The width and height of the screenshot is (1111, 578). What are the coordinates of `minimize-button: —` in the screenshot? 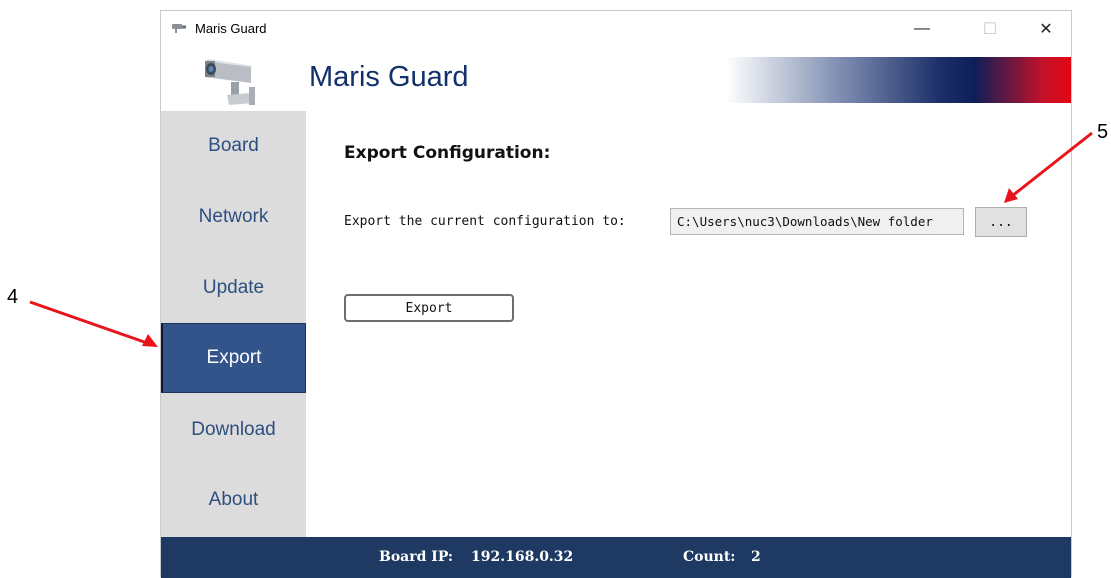 It's located at (922, 29).